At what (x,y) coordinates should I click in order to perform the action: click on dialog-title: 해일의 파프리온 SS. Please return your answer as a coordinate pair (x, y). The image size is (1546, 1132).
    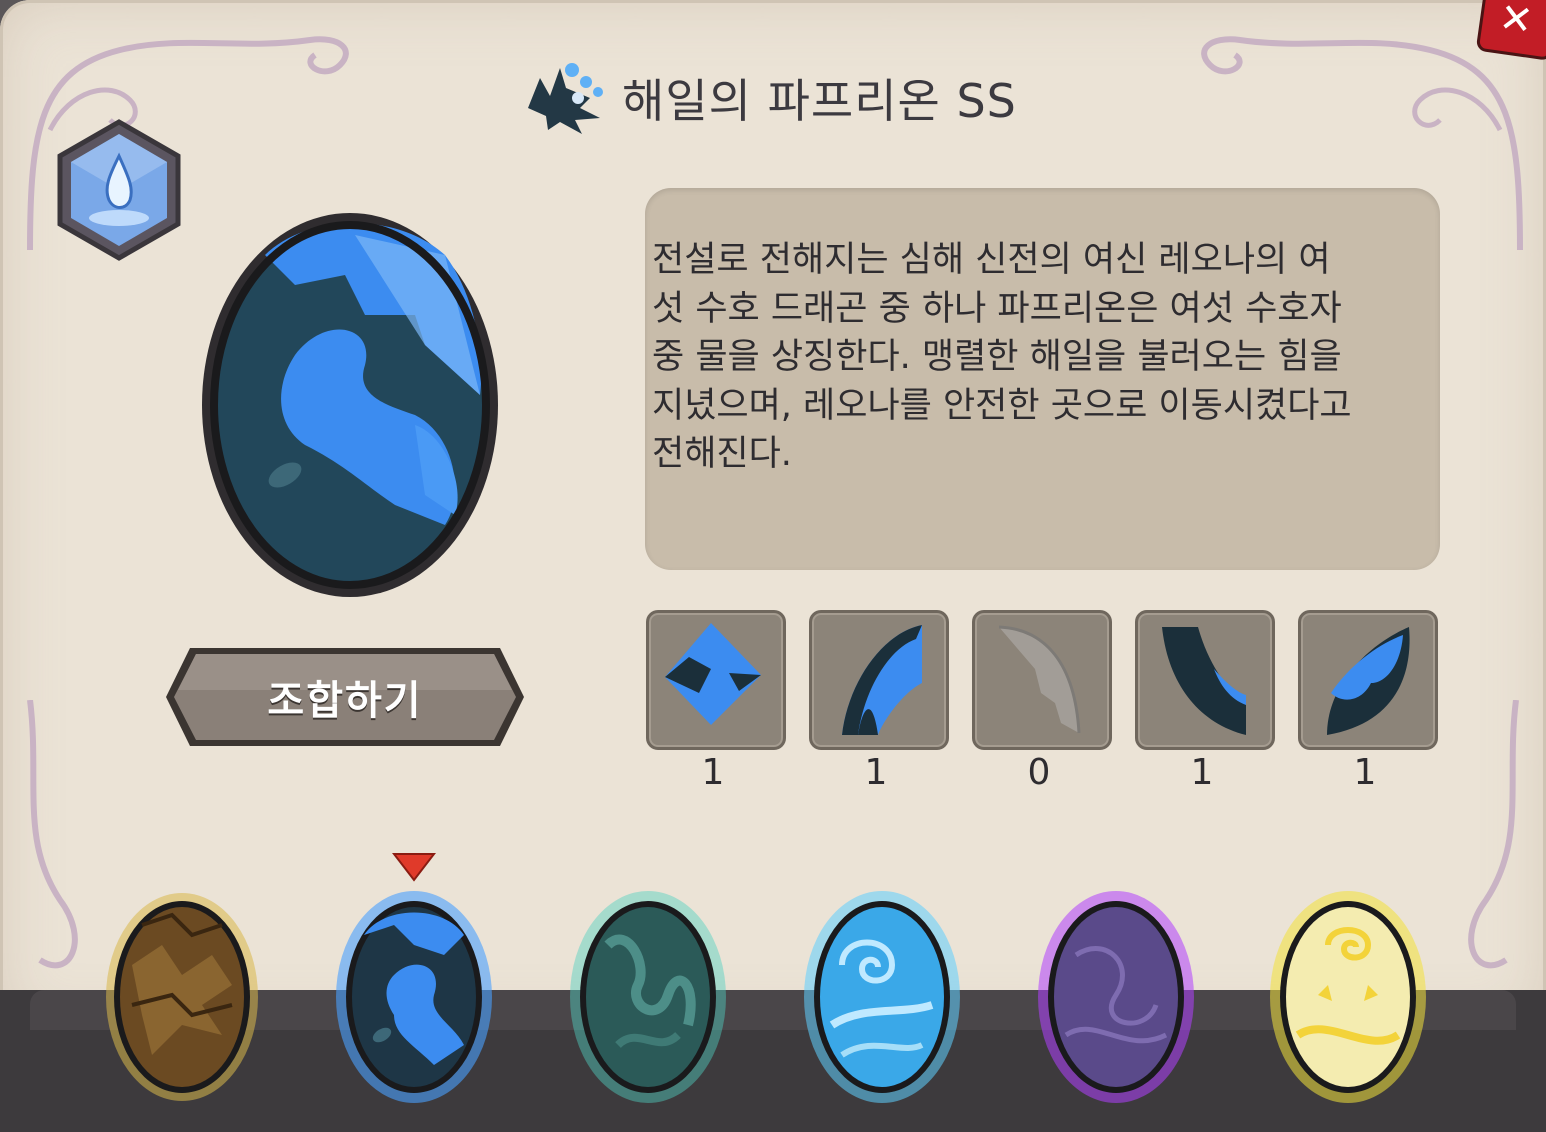
    Looking at the image, I should click on (768, 98).